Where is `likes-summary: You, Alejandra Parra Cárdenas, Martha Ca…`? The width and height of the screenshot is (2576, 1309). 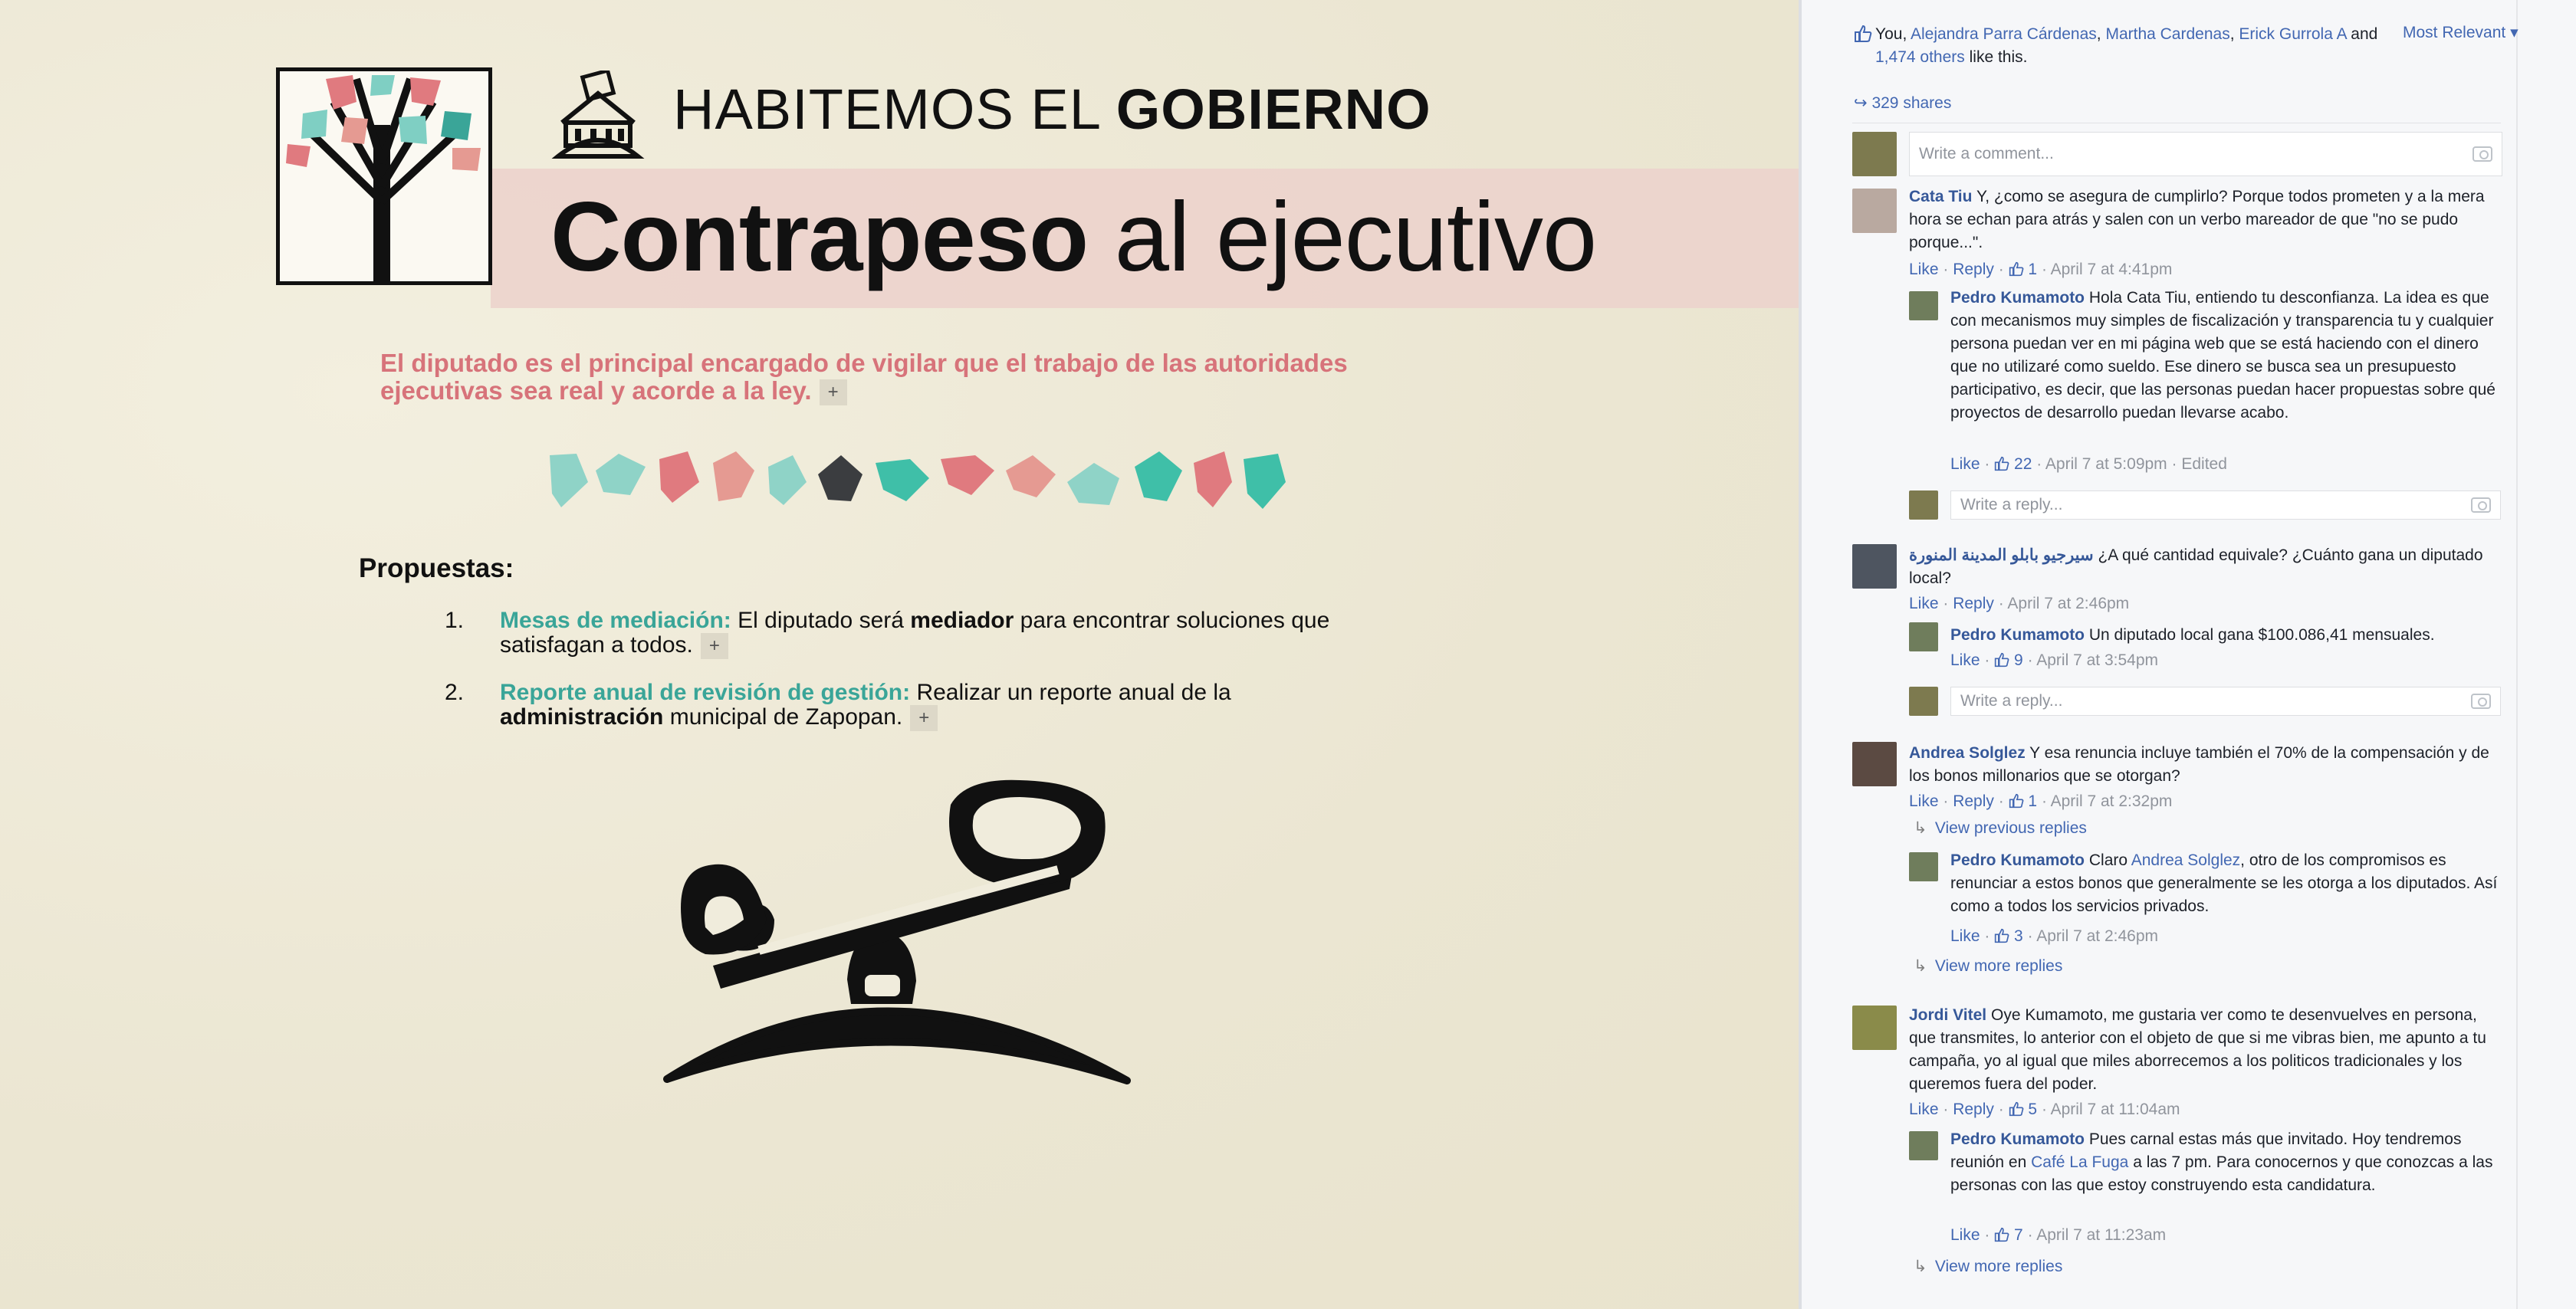 likes-summary: You, Alejandra Parra Cárdenas, Martha Ca… is located at coordinates (2126, 46).